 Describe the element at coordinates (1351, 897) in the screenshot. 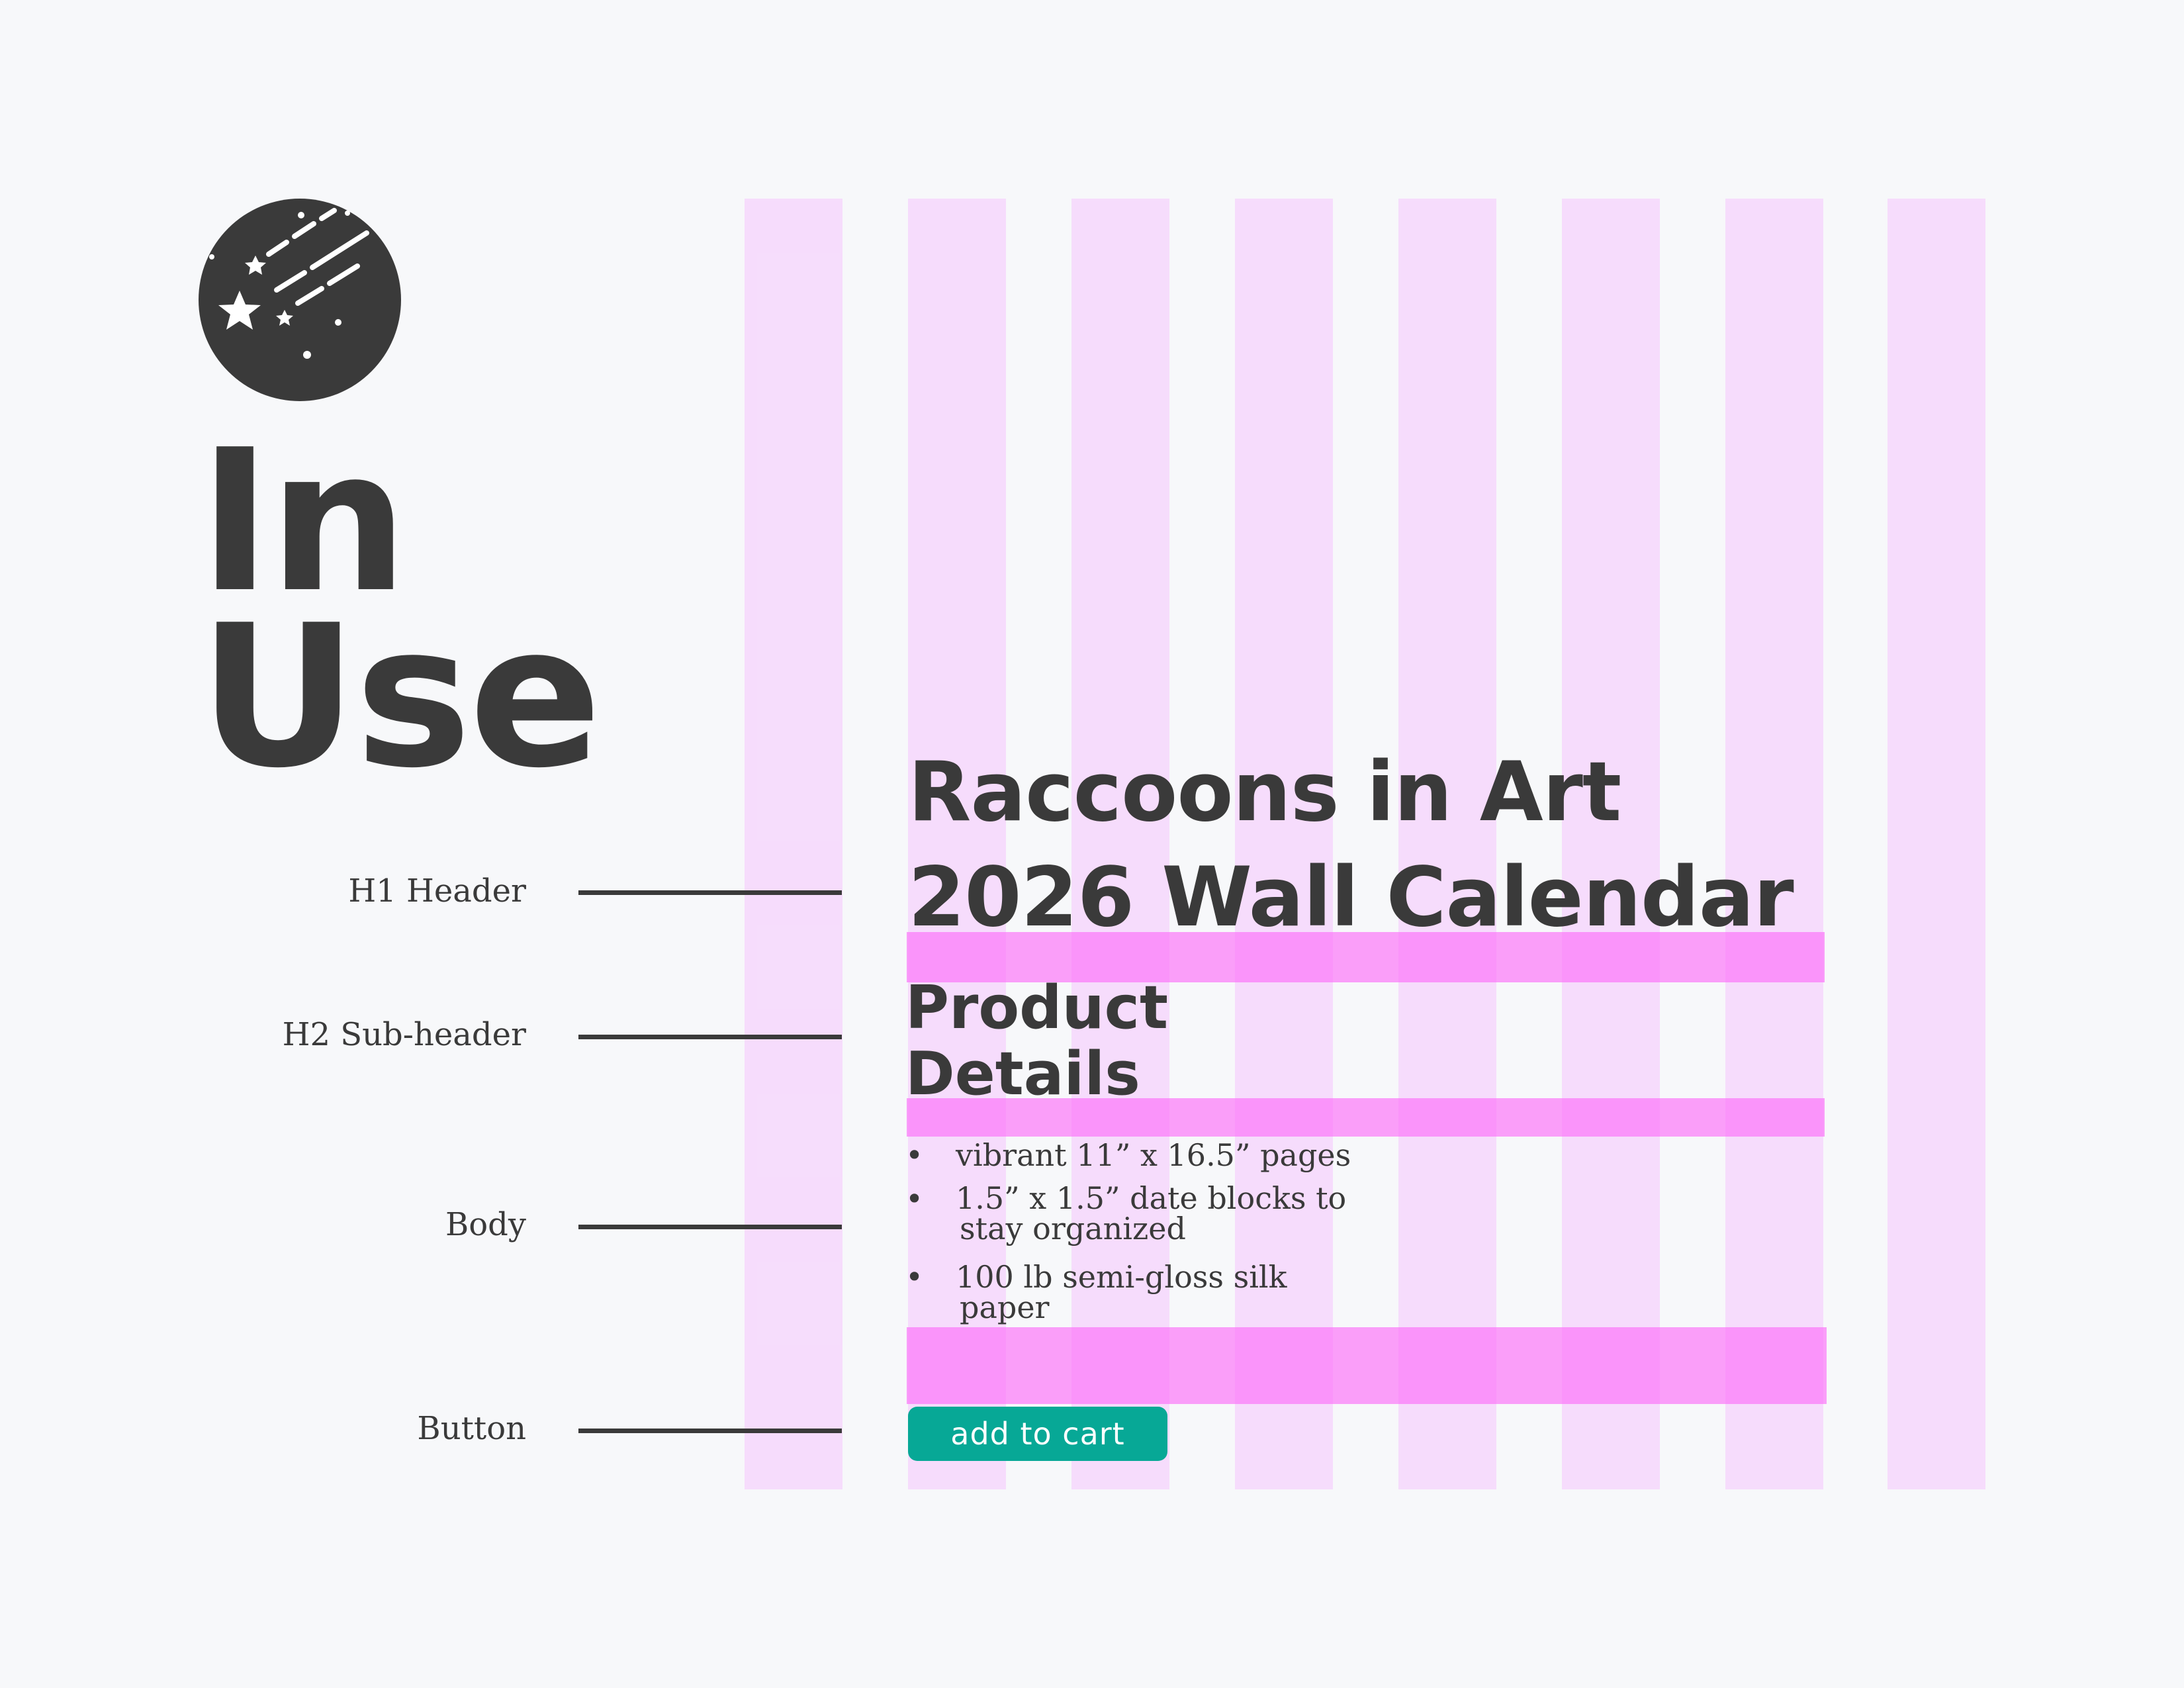

I see `h1-header-line-2: 2026 Wall Calendar` at that location.